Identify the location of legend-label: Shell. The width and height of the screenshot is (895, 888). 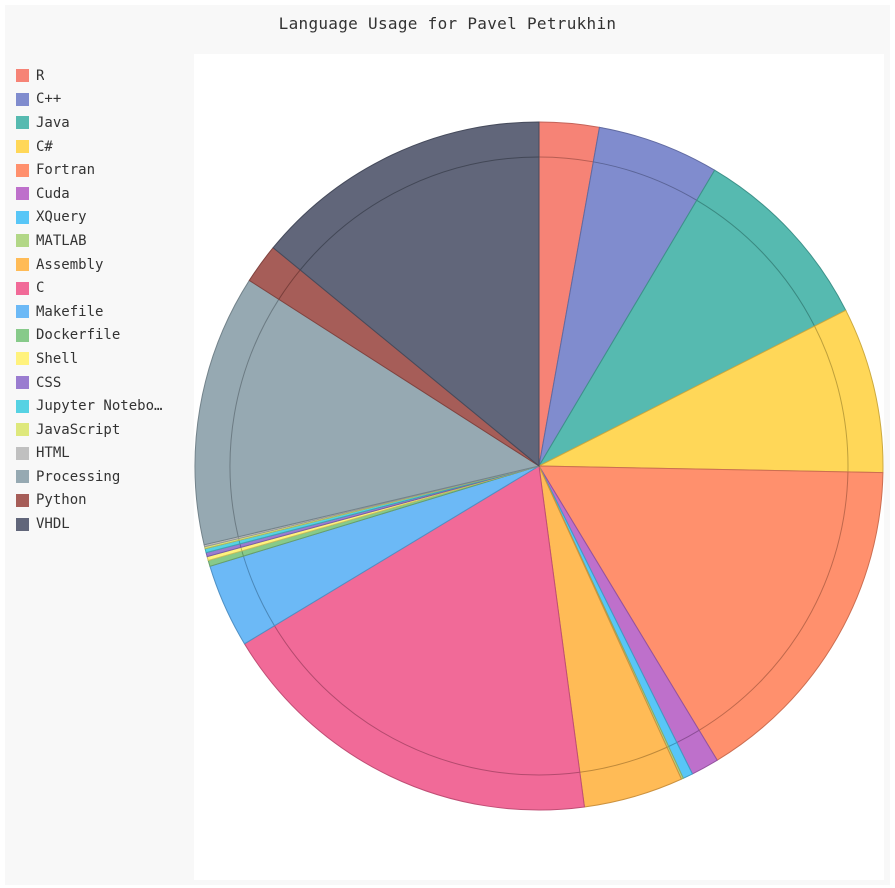
(57, 358).